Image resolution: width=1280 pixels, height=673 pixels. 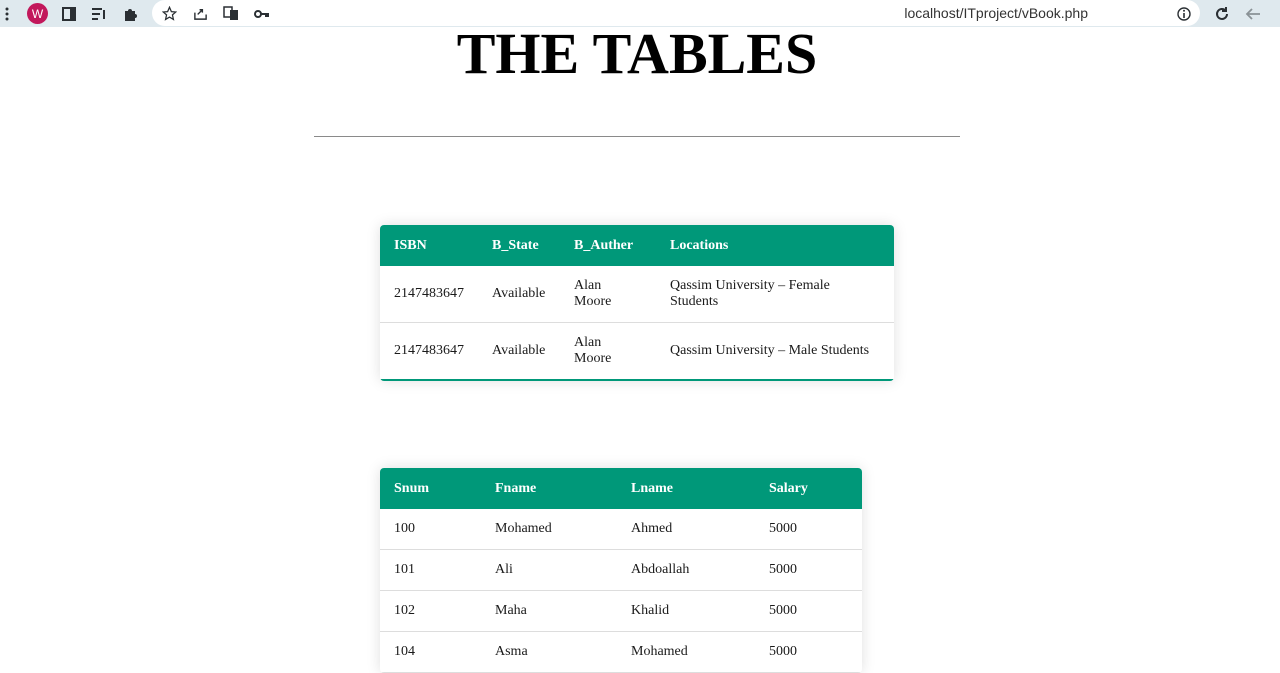 What do you see at coordinates (637, 136) in the screenshot?
I see `horizontal-divider` at bounding box center [637, 136].